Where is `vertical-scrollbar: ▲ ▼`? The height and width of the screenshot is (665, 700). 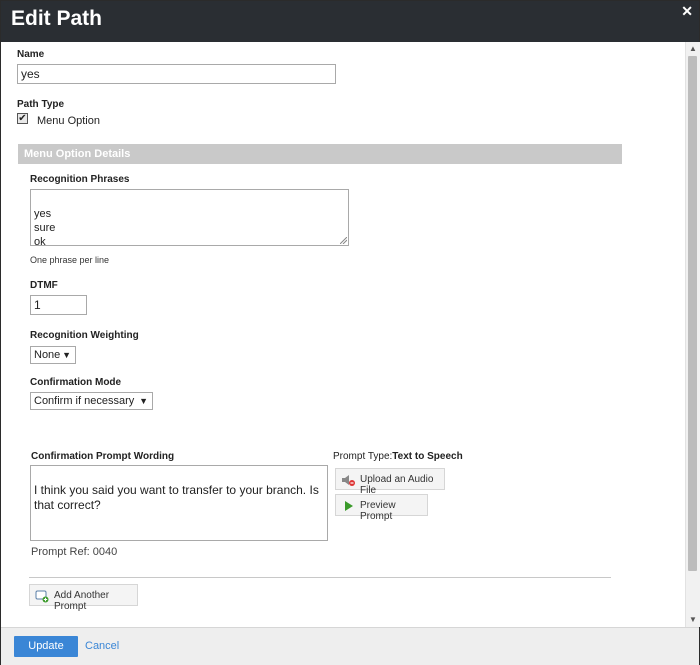 vertical-scrollbar: ▲ ▼ is located at coordinates (692, 334).